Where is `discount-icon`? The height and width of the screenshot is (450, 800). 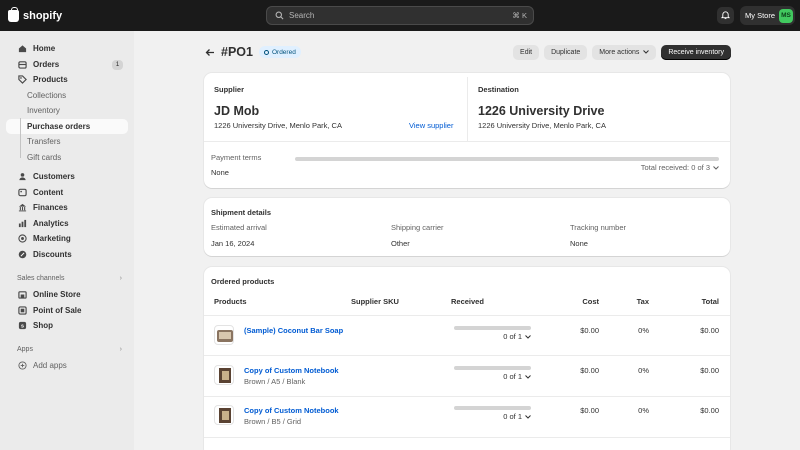
discount-icon is located at coordinates (22, 254).